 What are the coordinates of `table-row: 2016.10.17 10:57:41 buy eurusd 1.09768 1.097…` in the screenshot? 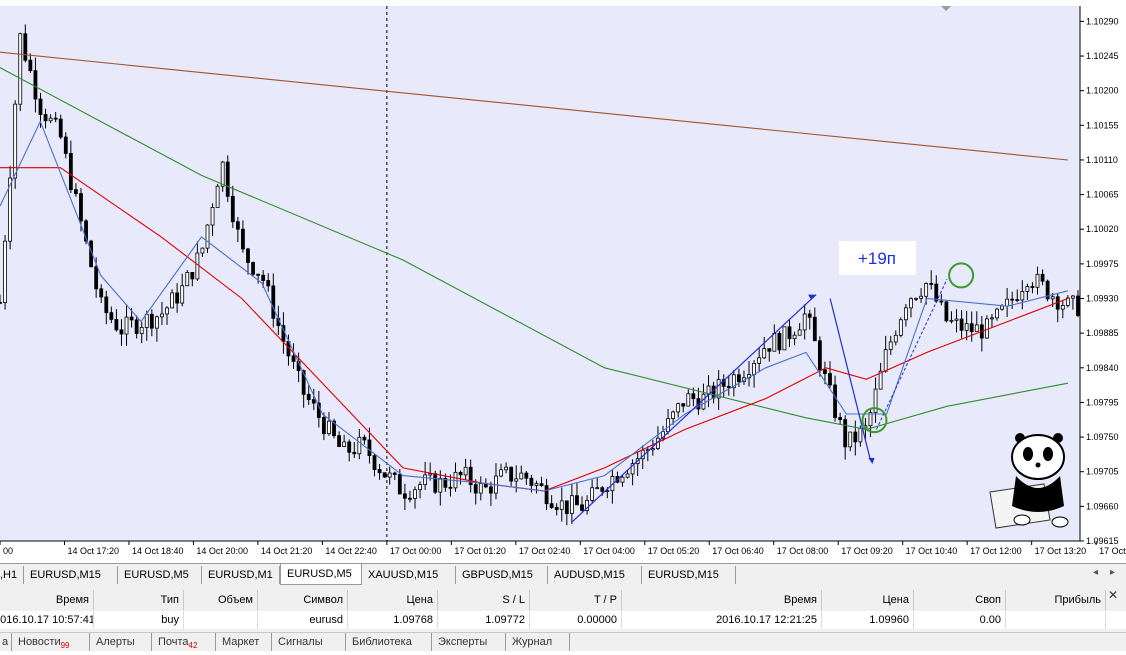 It's located at (563, 620).